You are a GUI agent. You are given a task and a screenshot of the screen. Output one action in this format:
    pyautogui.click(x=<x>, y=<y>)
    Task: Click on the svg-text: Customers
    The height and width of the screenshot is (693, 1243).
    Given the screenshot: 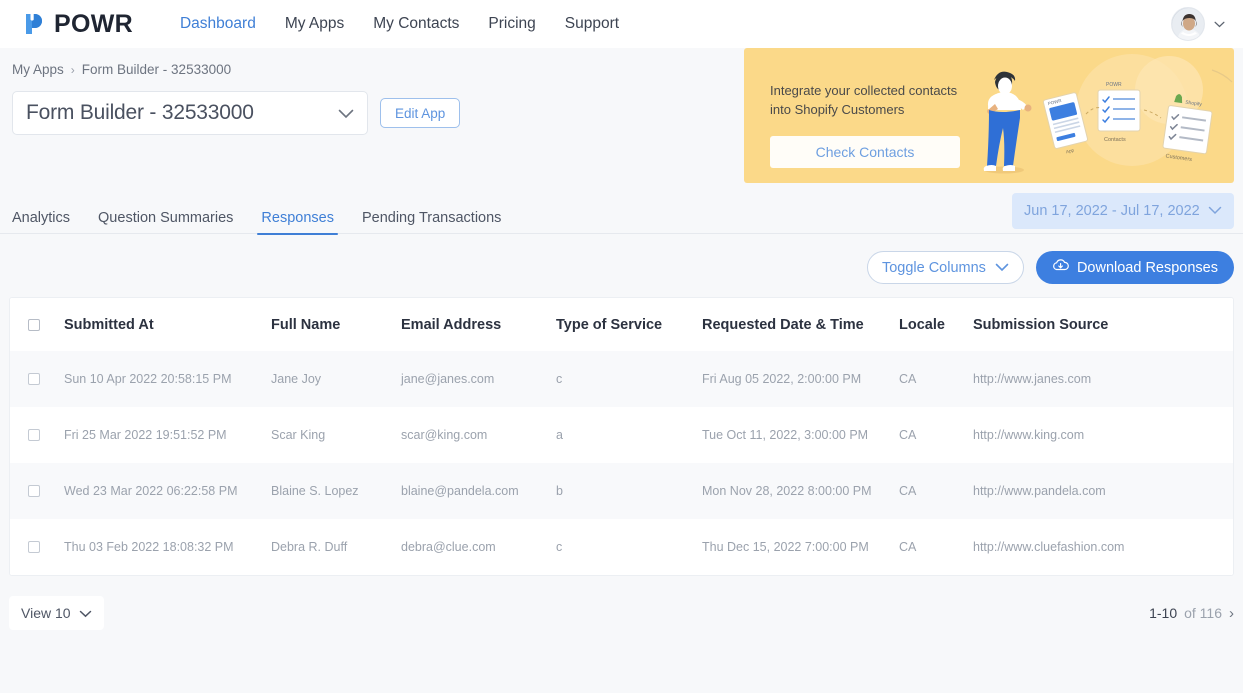 What is the action you would take?
    pyautogui.click(x=1178, y=158)
    